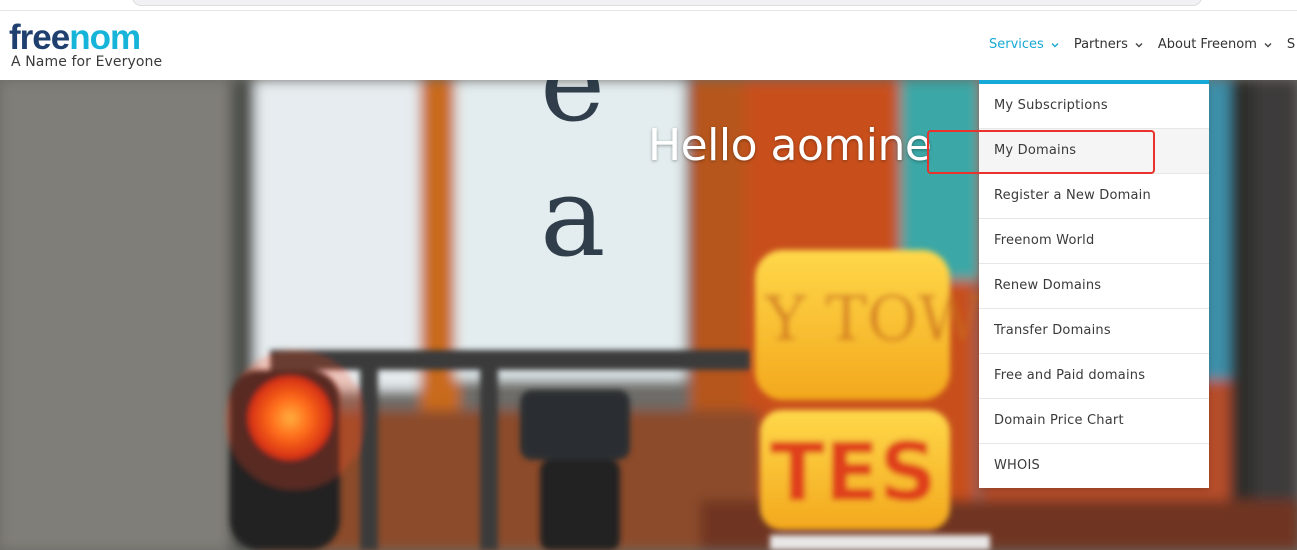  I want to click on browser-top-strip, so click(648, 5).